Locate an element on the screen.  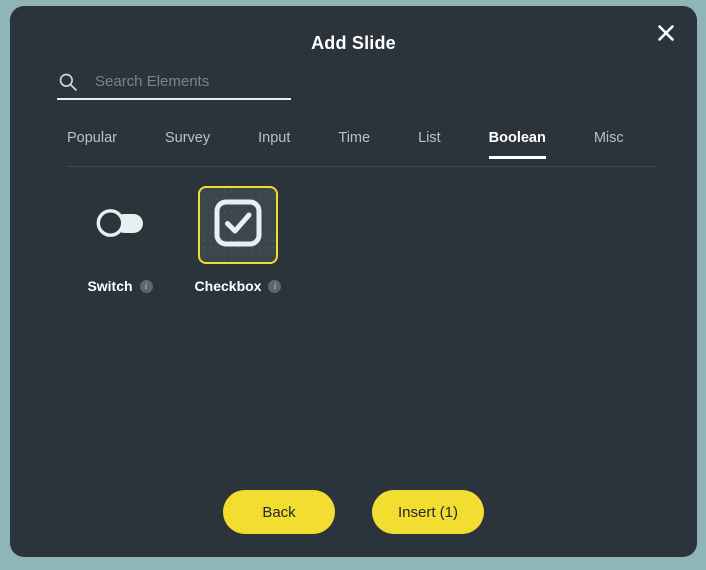
tab-input: Input is located at coordinates (274, 144).